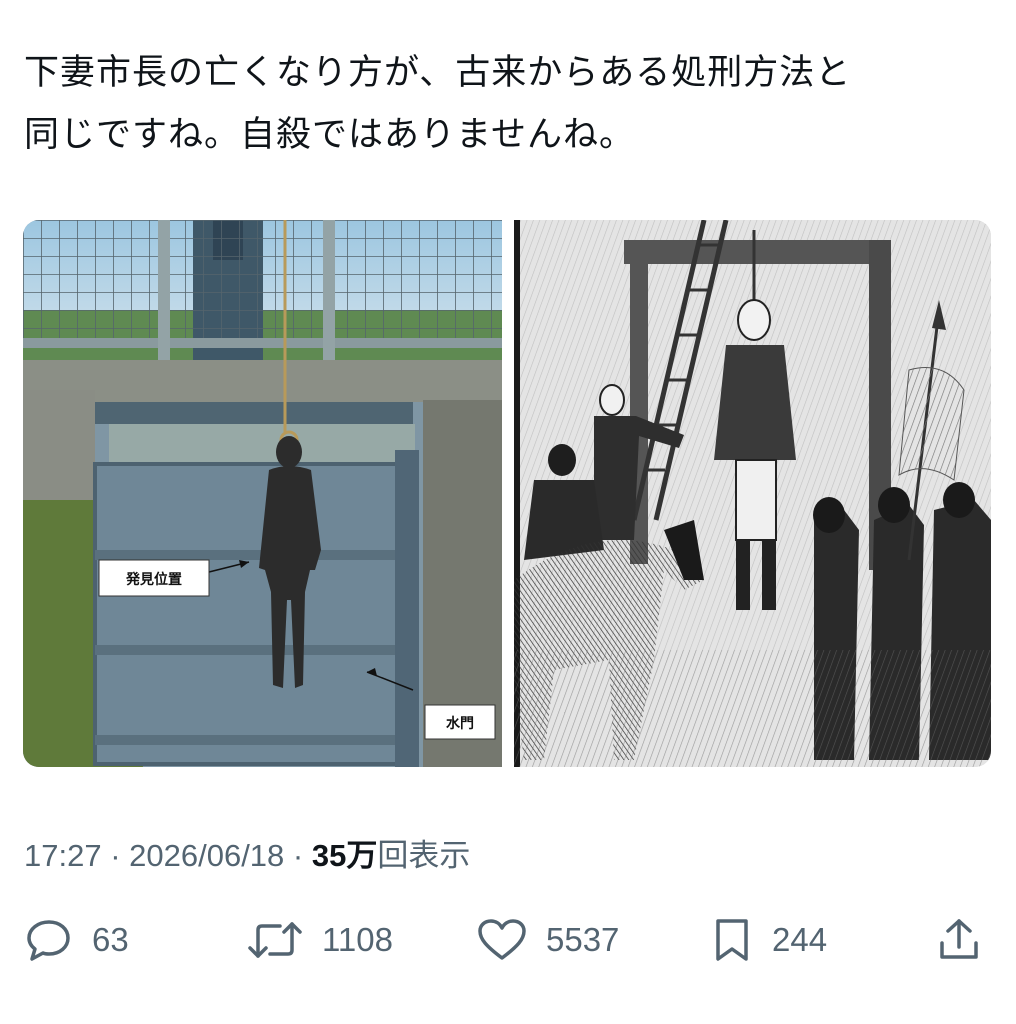  I want to click on share-button, so click(959, 940).